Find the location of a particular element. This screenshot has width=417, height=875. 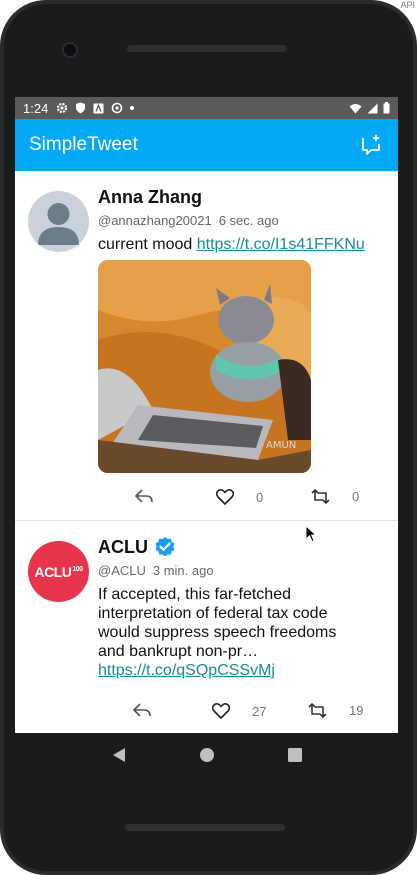

compose-icon is located at coordinates (371, 145).